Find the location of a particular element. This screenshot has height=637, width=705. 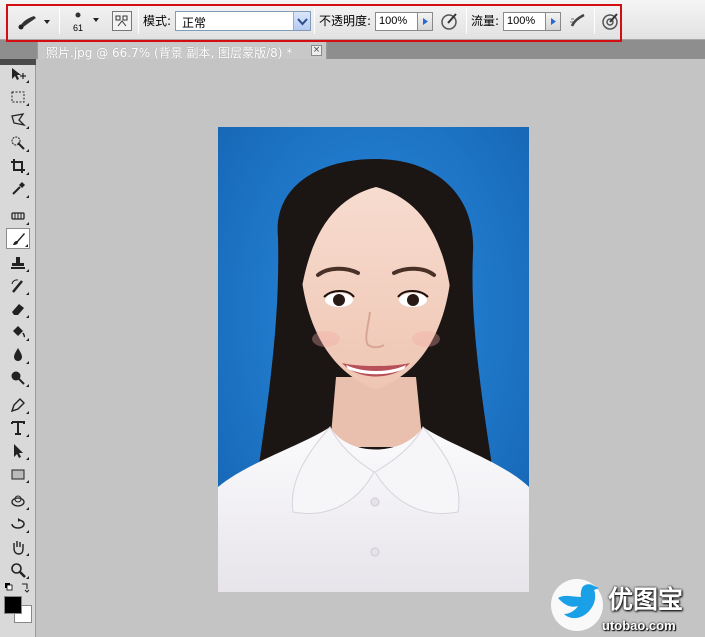

mode-select: 正常 is located at coordinates (243, 21).